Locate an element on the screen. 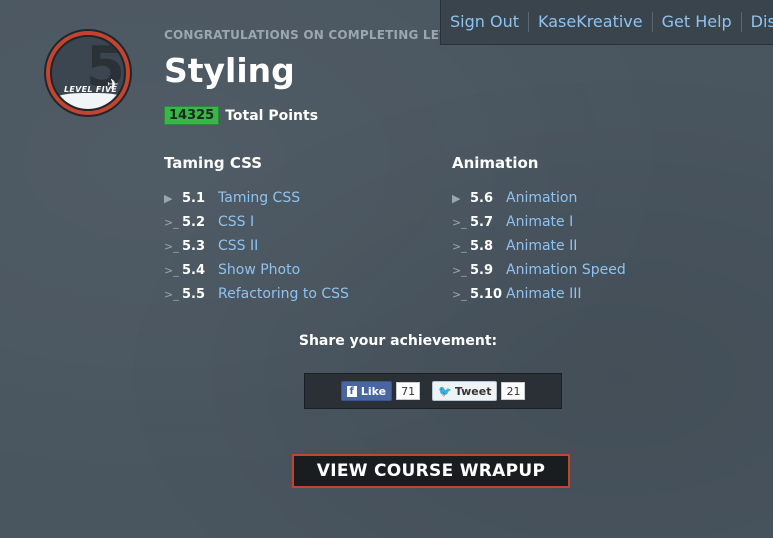  lesson-item: ▶ 5.6 Animation is located at coordinates (539, 198).